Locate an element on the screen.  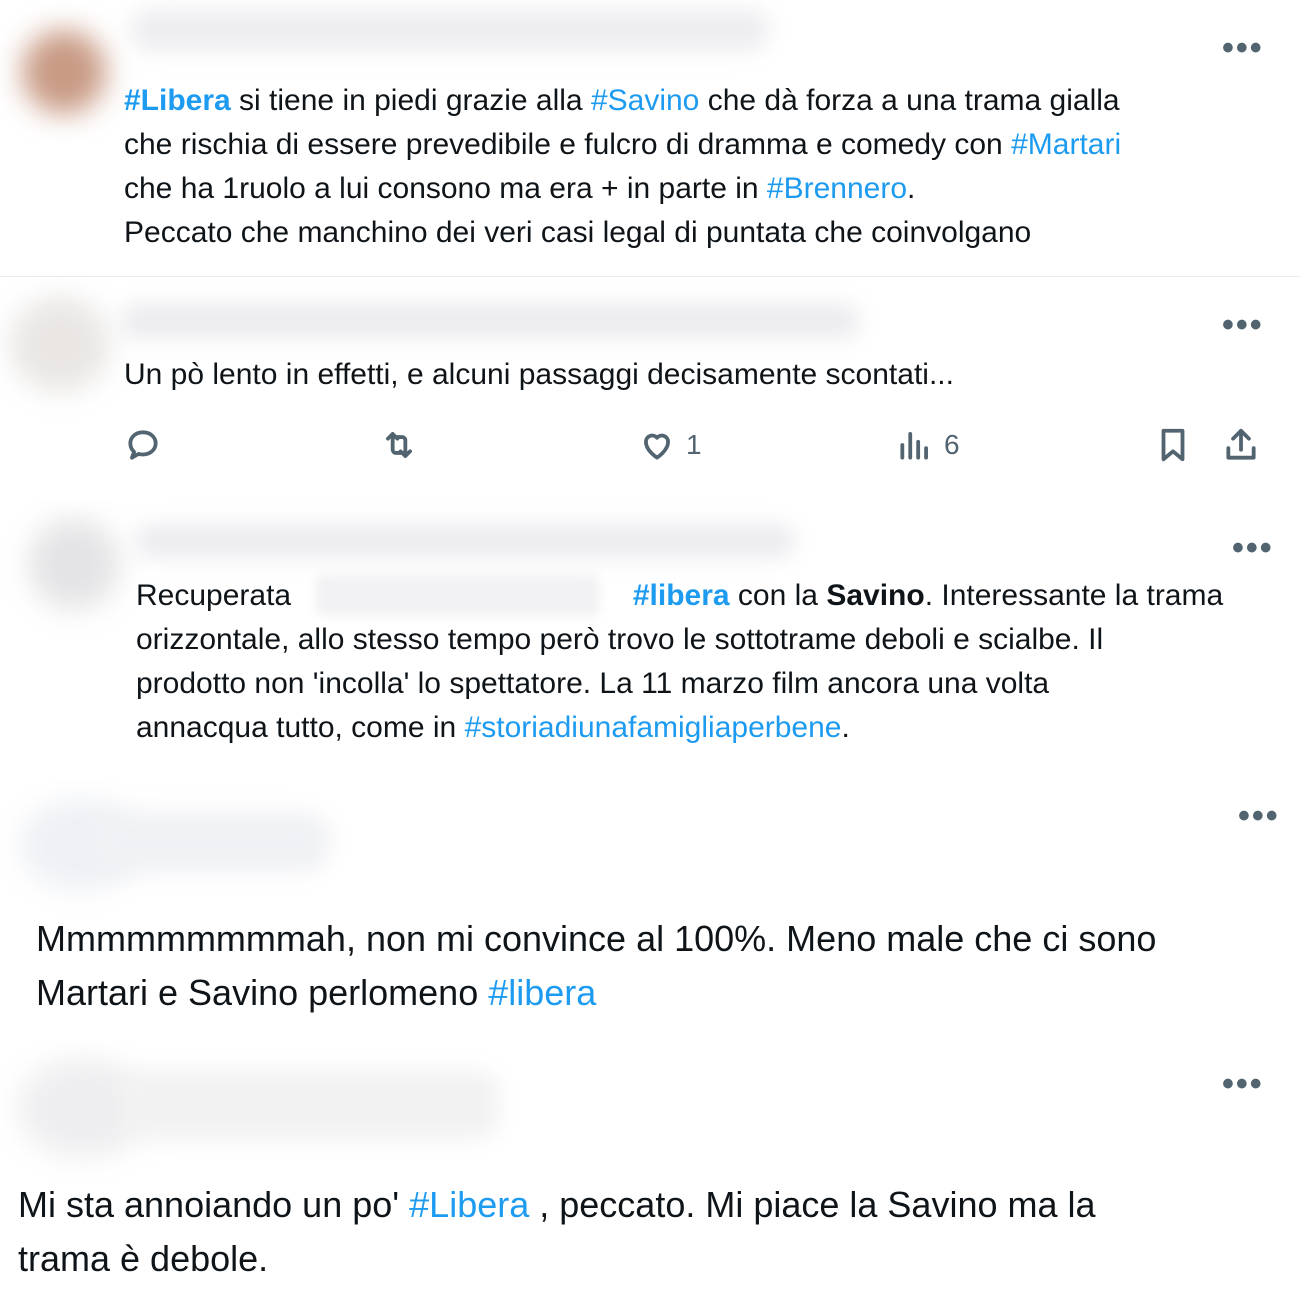
hashtag-link: #Brennero is located at coordinates (837, 188).